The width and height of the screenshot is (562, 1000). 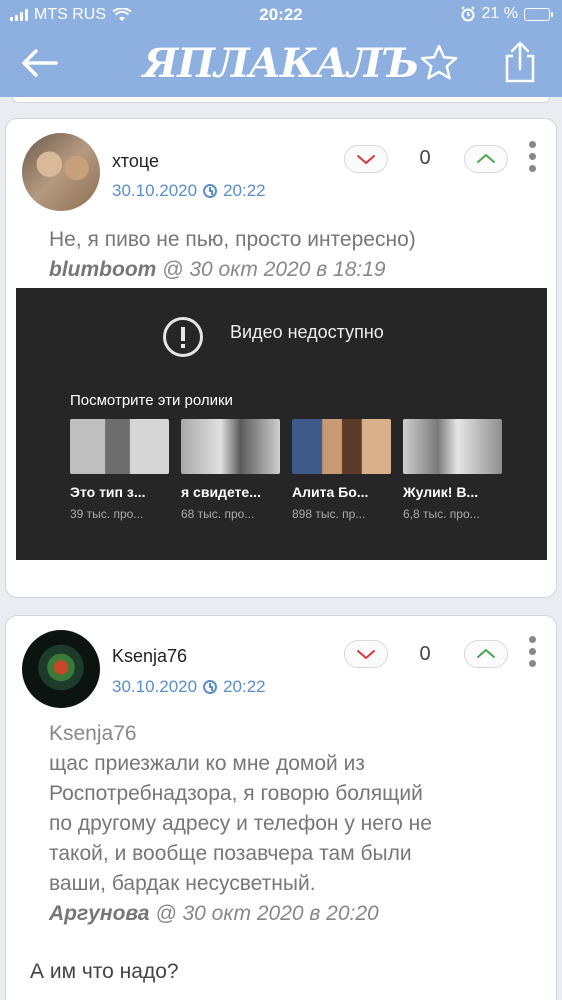 I want to click on alarm-icon, so click(x=467, y=14).